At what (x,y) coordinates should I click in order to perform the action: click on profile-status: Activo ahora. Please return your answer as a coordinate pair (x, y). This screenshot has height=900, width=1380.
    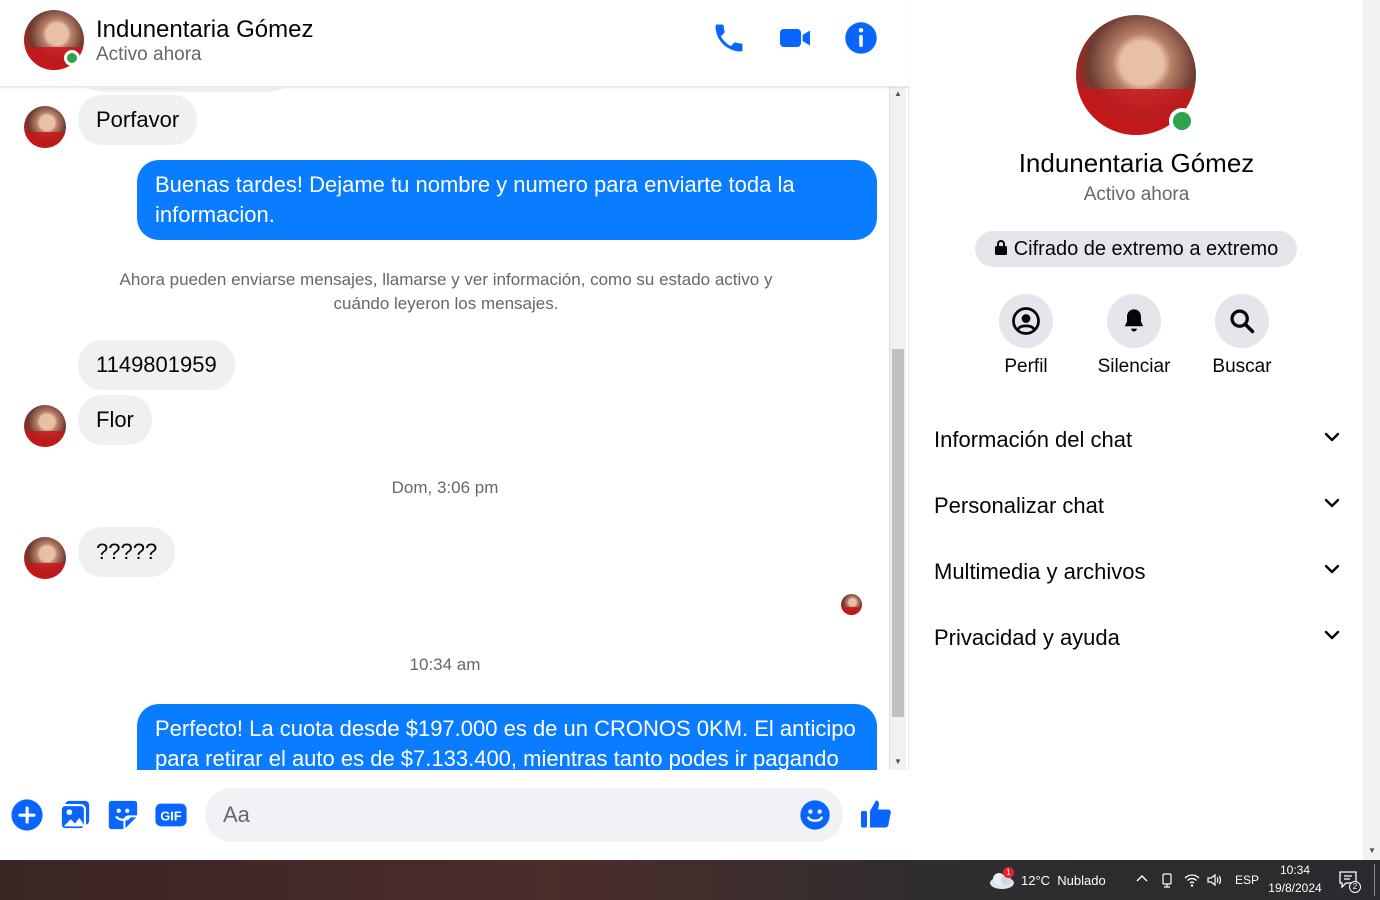
    Looking at the image, I should click on (1136, 194).